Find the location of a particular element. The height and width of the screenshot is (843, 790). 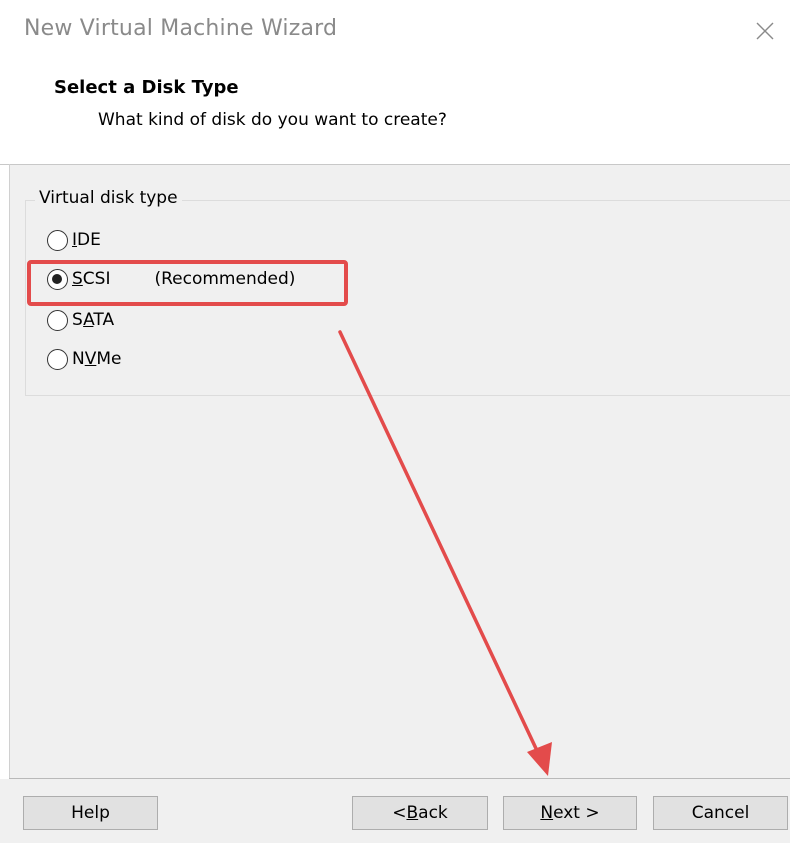

radio-sata-label: SATA is located at coordinates (93, 320).